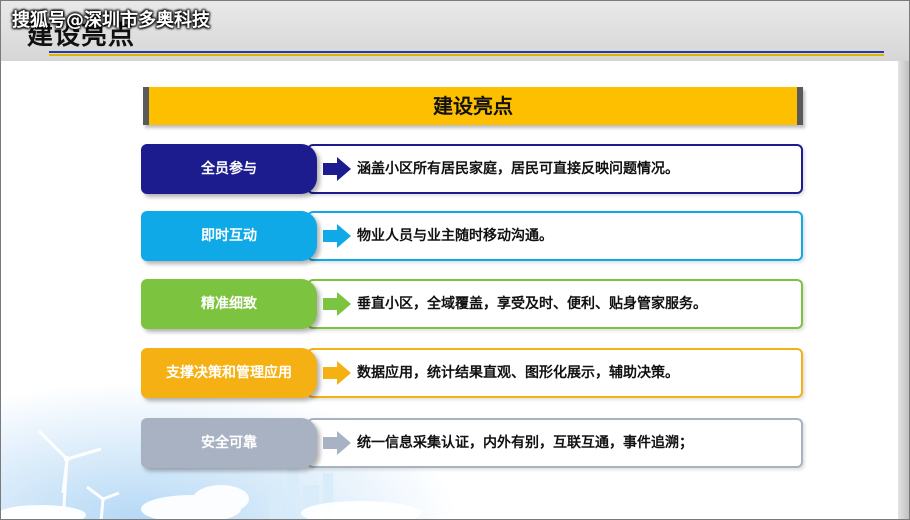  Describe the element at coordinates (518, 373) in the screenshot. I see `item-description: 数据应用，统计结果直观、图形化展示，辅助决策。` at that location.